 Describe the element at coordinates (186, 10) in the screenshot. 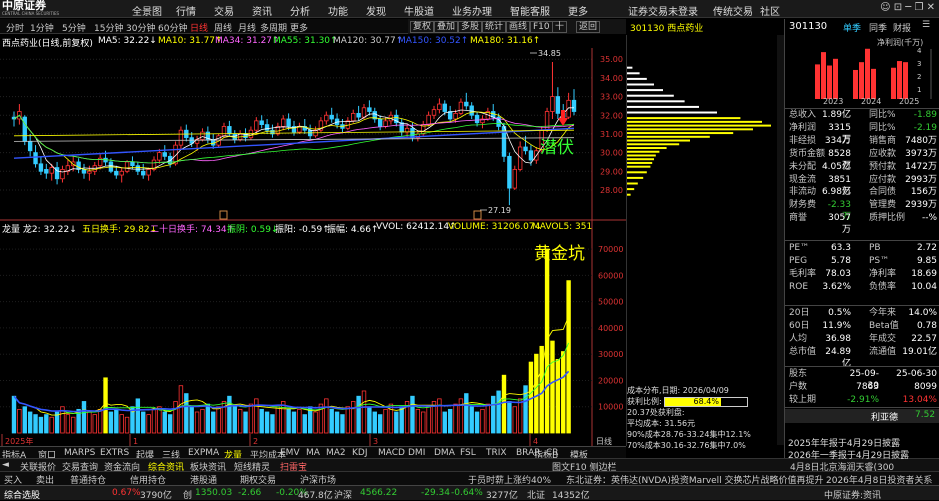

I see `menu-quotes: 行情` at that location.